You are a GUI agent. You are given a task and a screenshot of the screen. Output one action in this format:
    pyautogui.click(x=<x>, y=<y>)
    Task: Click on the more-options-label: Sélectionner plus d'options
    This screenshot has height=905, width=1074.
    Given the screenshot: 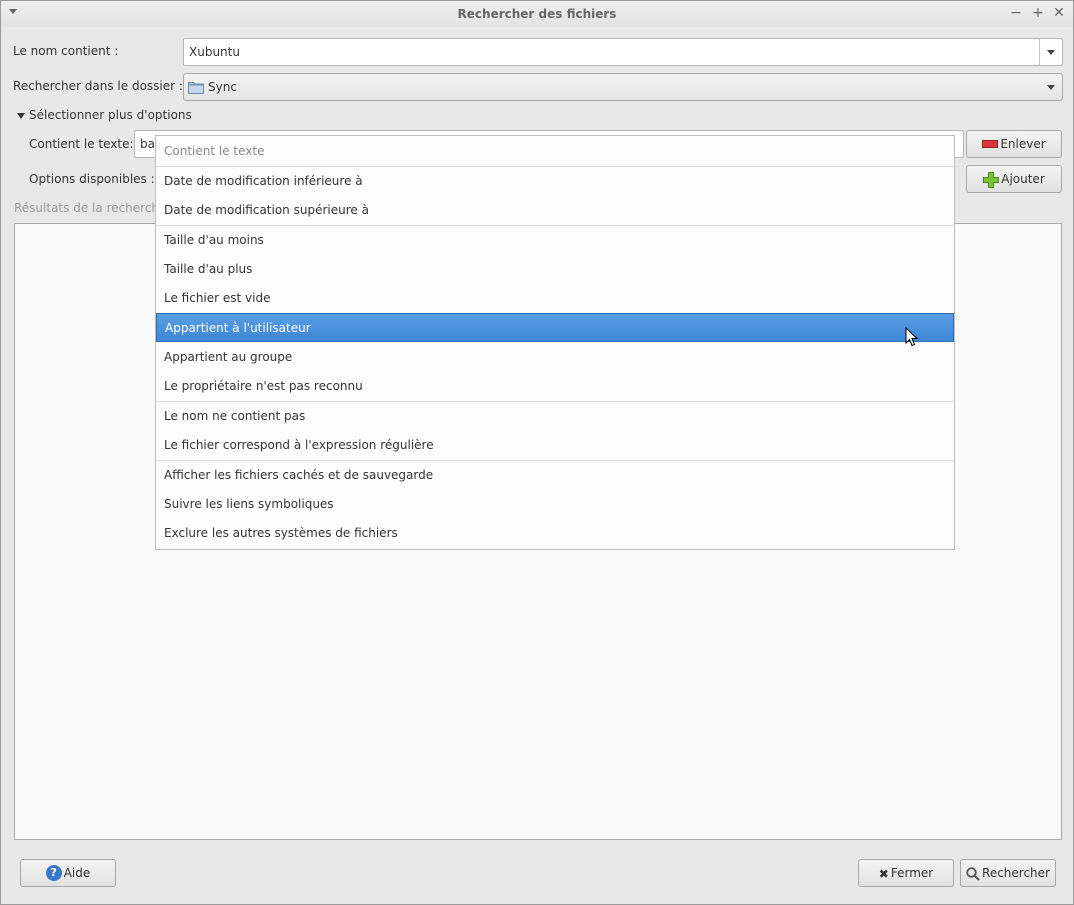 What is the action you would take?
    pyautogui.click(x=110, y=115)
    